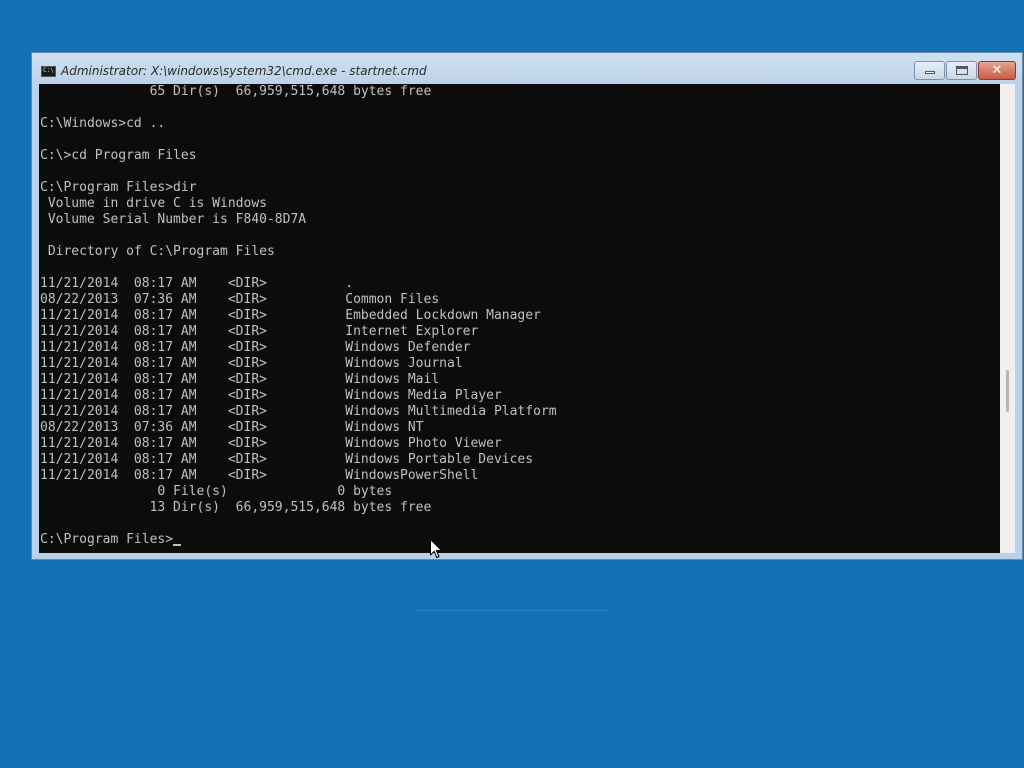 The width and height of the screenshot is (1024, 768). I want to click on mouse-pointer-icon, so click(436, 548).